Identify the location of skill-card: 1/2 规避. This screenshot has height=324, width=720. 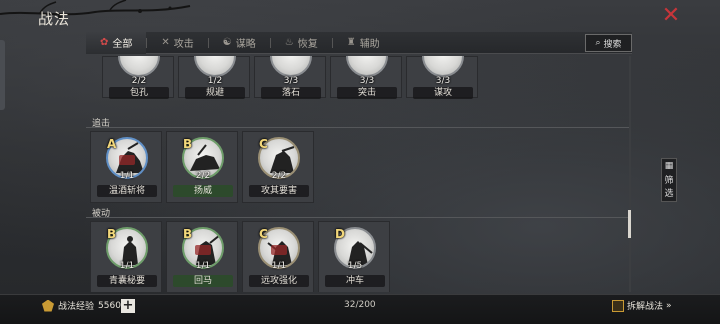
(214, 77).